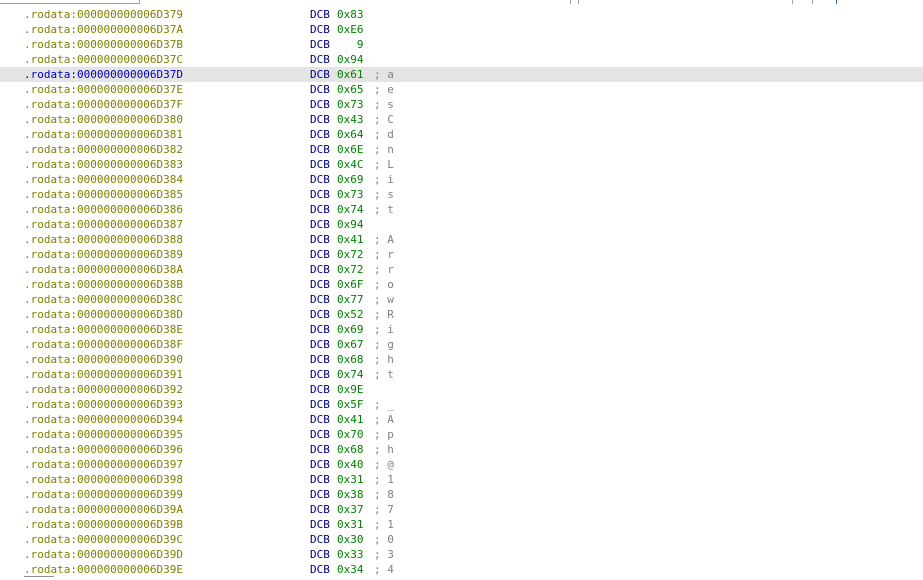  I want to click on listing-row: .rodata:000000000006D38E DCB 0x69 ; i, so click(461, 329).